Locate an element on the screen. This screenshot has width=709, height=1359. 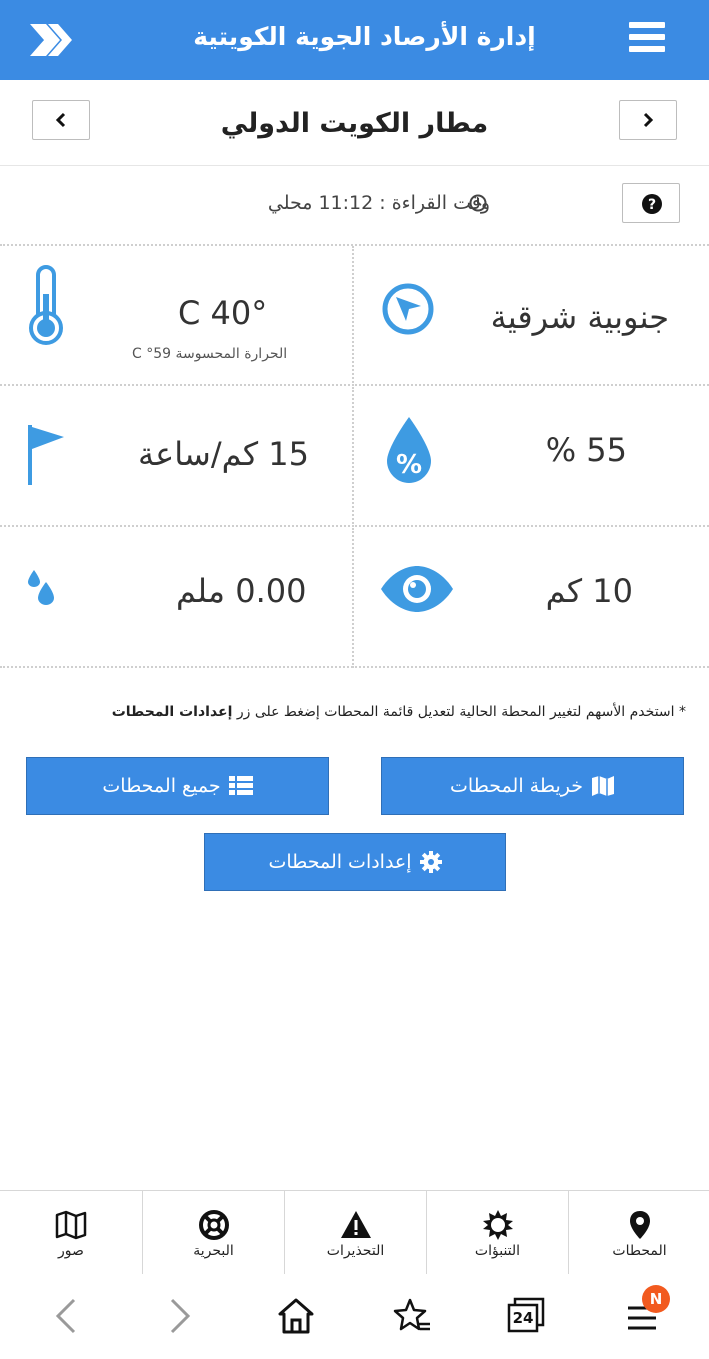
visibility-cell: 10 كم is located at coordinates (532, 598).